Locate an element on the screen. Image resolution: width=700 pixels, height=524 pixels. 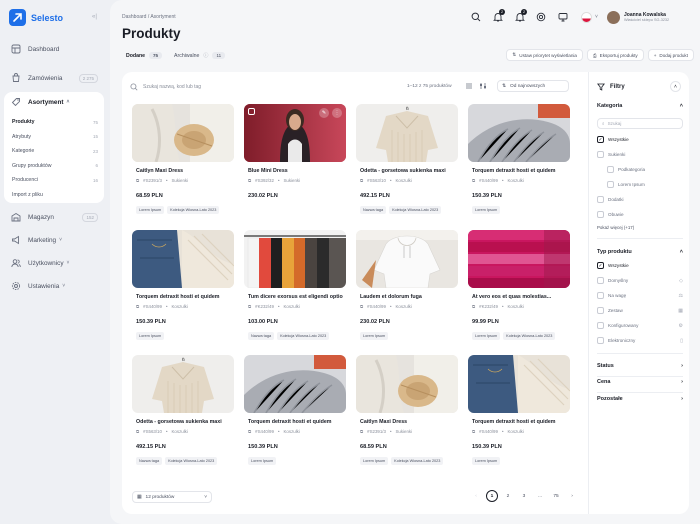
product-sku: #K232/49 is located at coordinates (264, 306).